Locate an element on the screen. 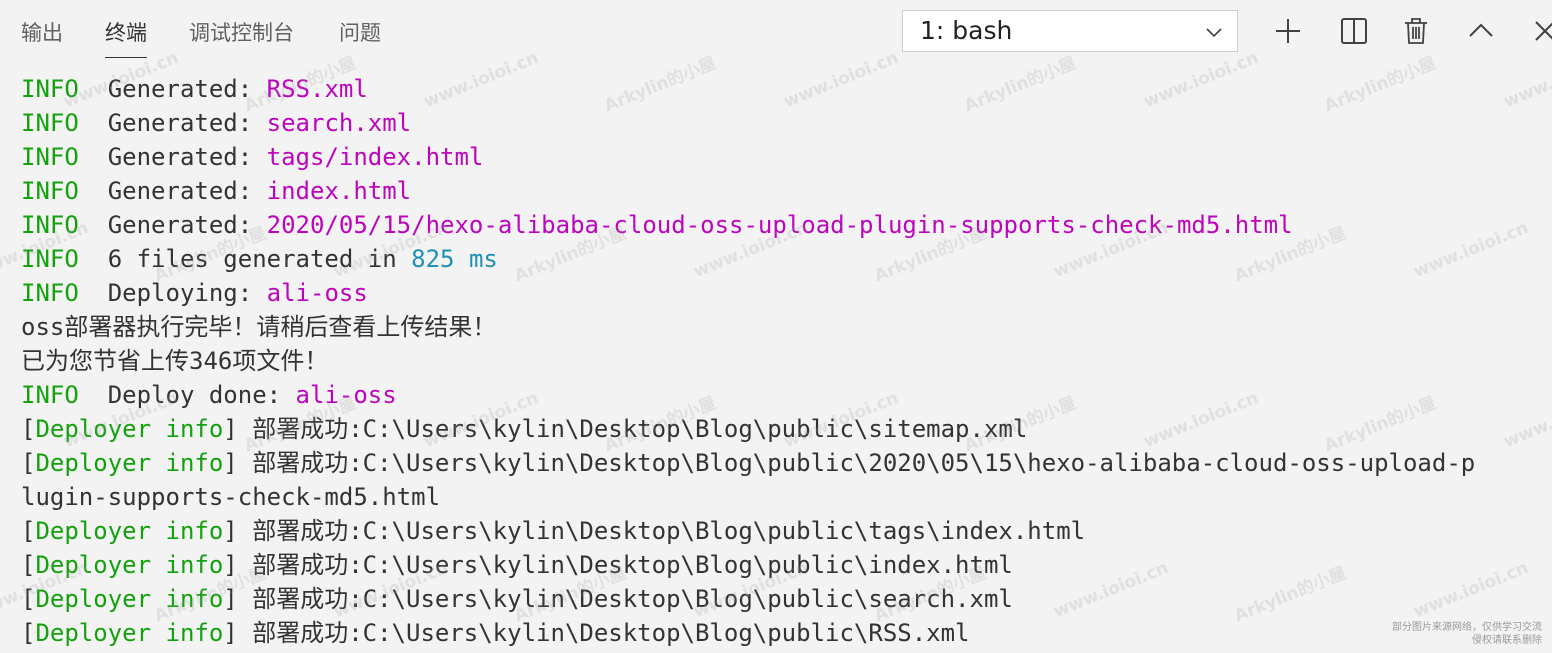 The width and height of the screenshot is (1552, 653). chevron-down-icon is located at coordinates (1214, 32).